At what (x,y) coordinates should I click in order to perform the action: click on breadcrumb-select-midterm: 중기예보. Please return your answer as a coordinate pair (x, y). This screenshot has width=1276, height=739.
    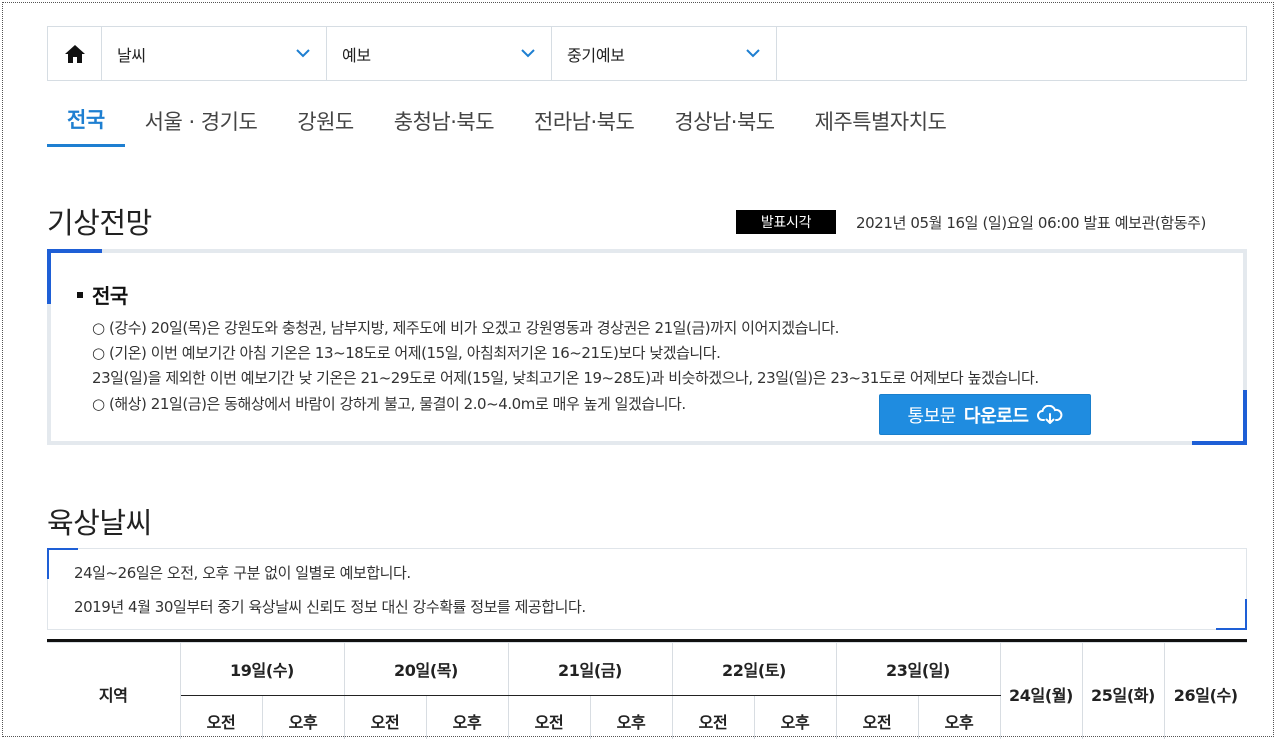
    Looking at the image, I should click on (664, 53).